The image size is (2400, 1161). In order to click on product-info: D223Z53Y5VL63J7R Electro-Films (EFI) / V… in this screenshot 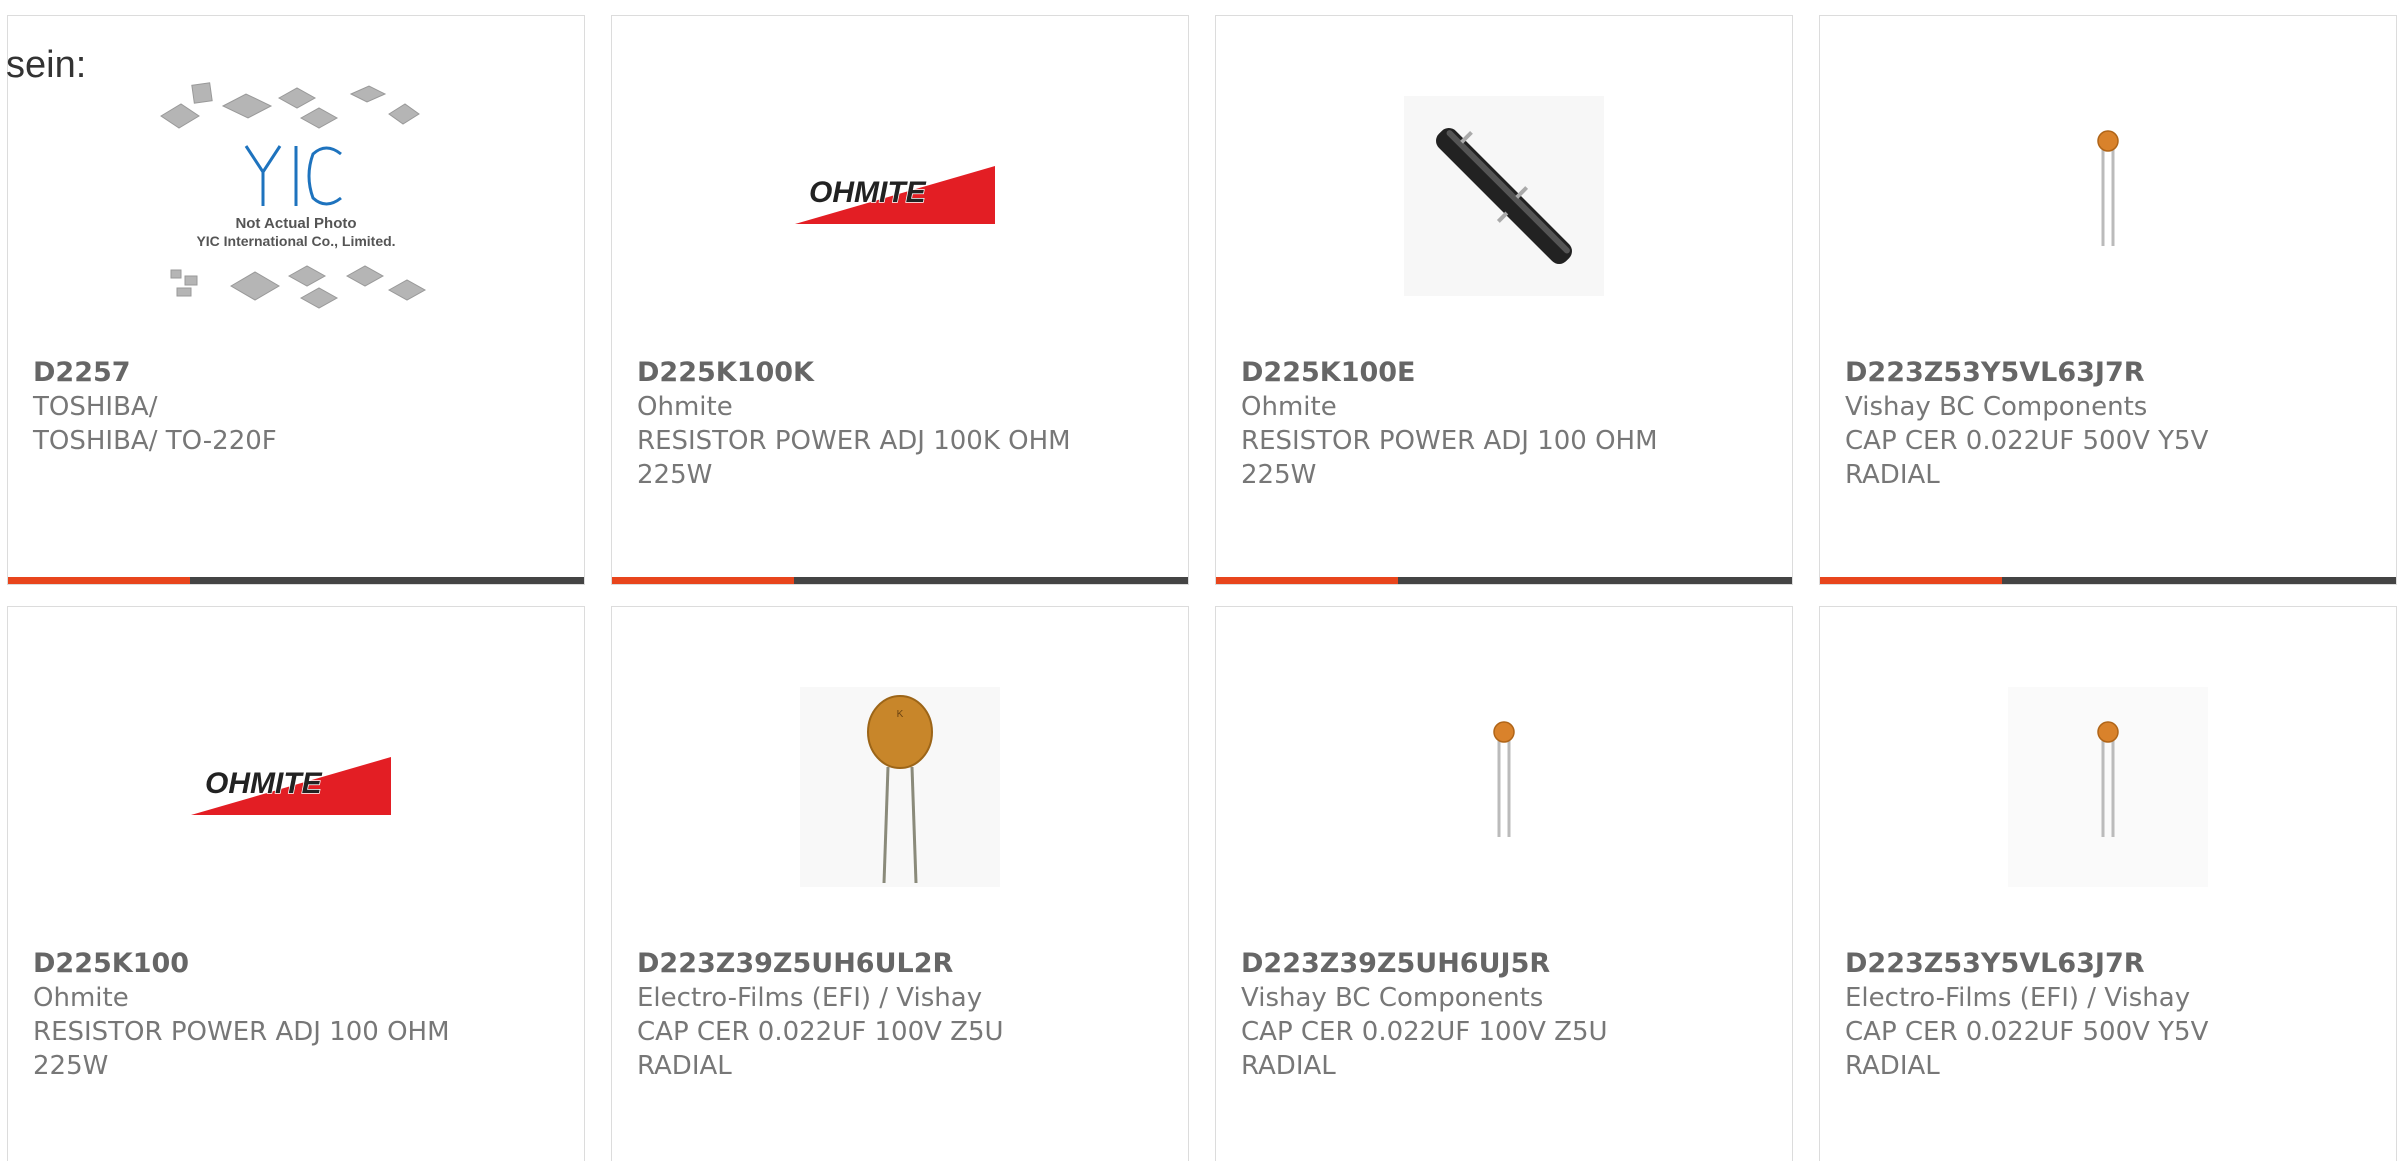, I will do `click(2108, 1015)`.